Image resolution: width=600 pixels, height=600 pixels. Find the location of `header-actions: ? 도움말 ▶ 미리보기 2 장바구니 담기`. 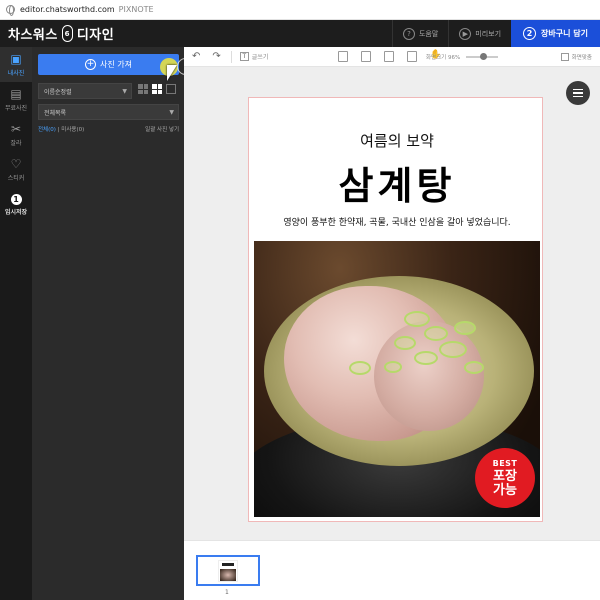

header-actions: ? 도움말 ▶ 미리보기 2 장바구니 담기 is located at coordinates (495, 33).